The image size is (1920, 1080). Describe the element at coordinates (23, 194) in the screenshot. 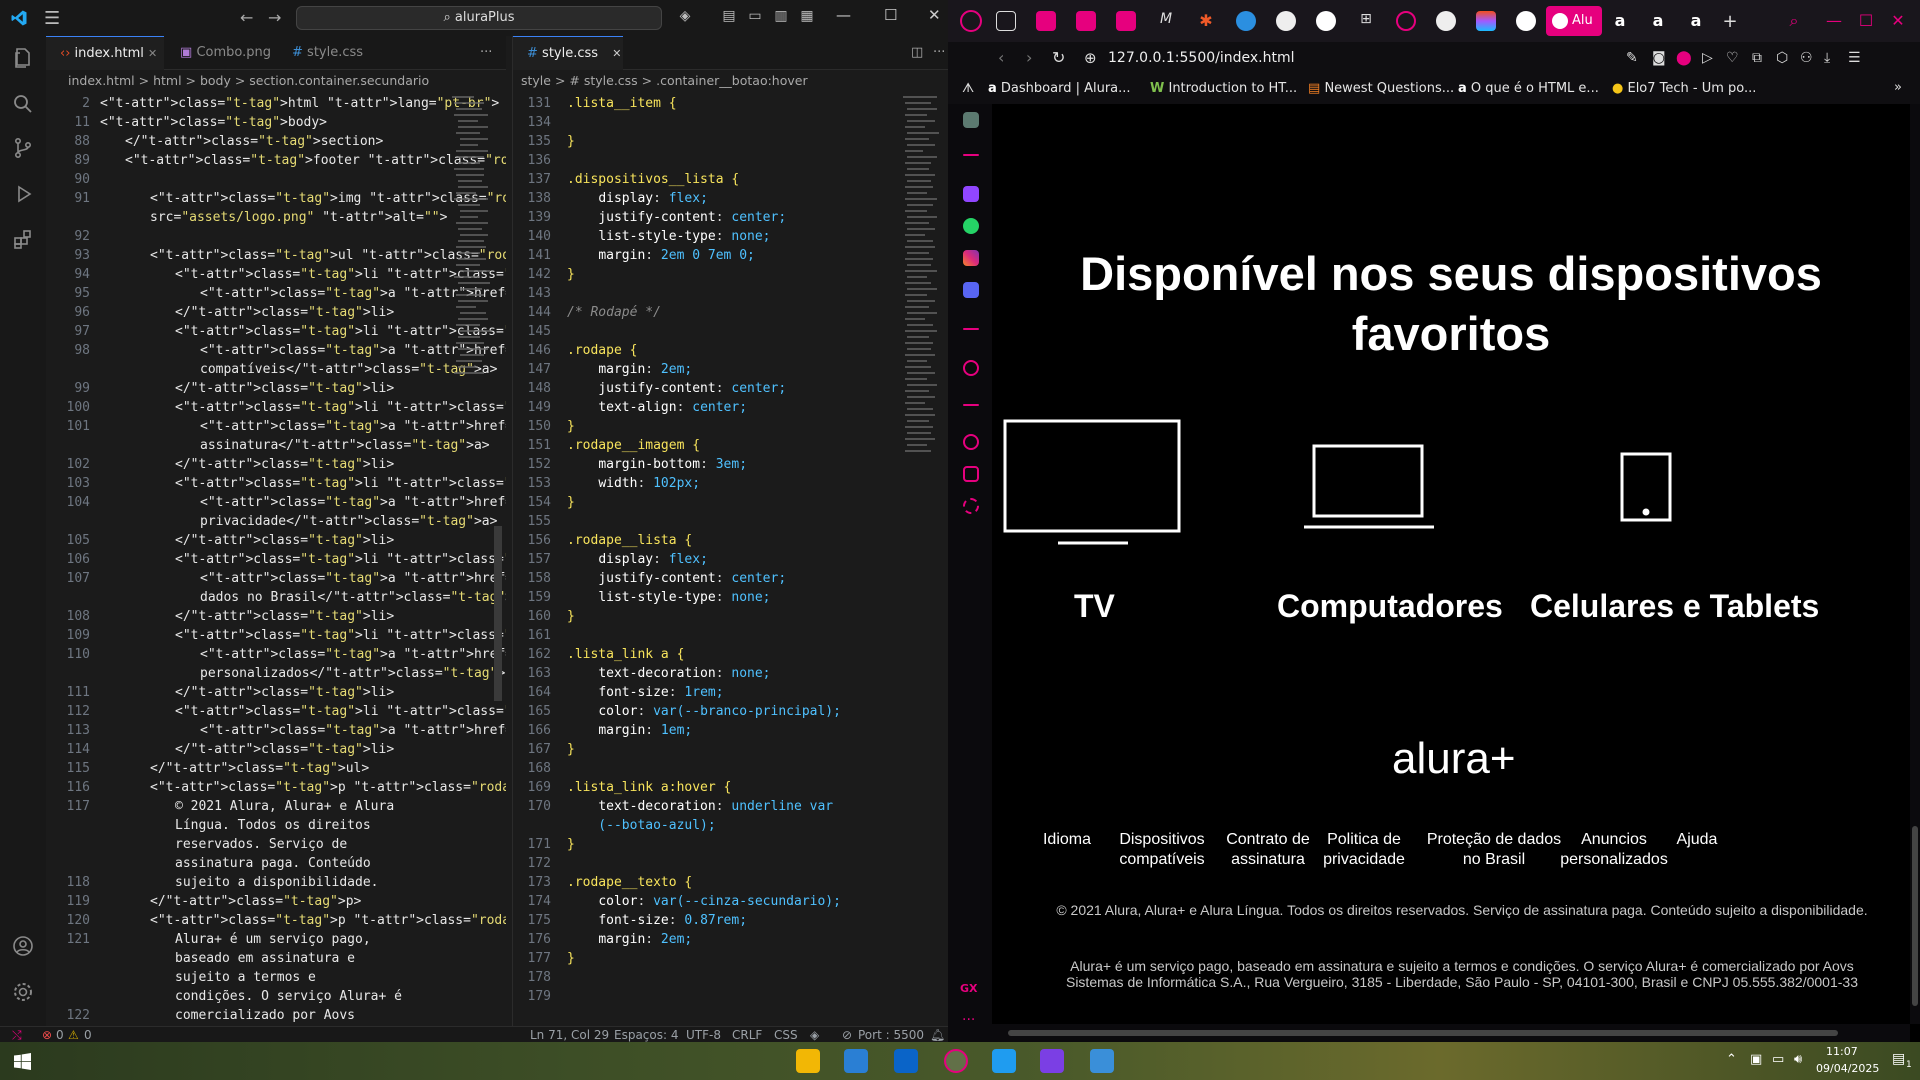

I see `run-debug-icon` at that location.